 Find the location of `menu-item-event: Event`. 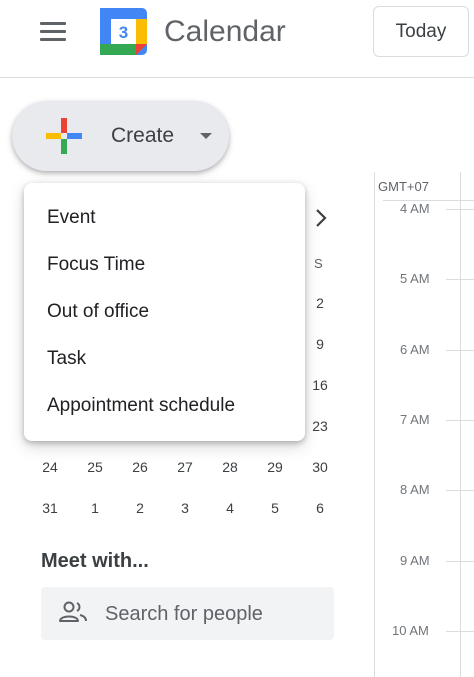

menu-item-event: Event is located at coordinates (71, 218).